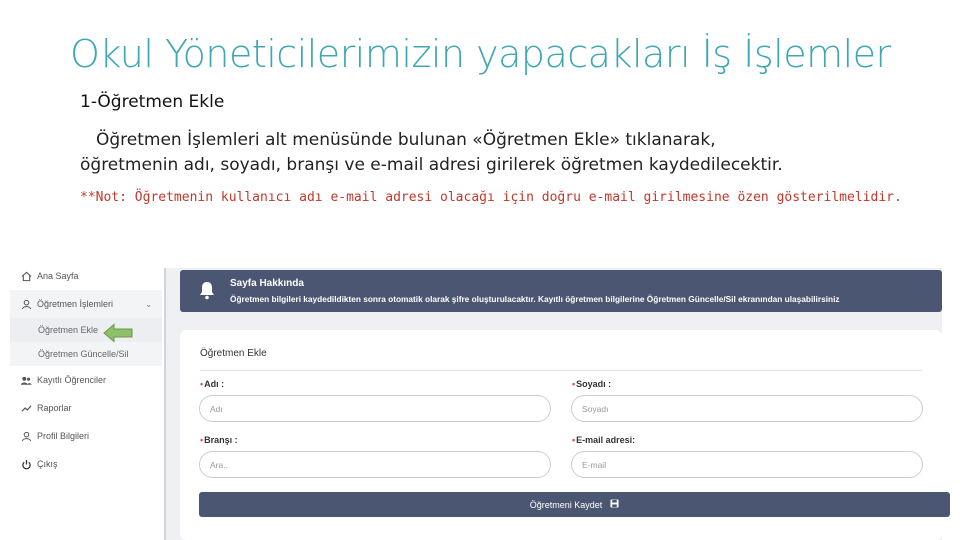 Image resolution: width=960 pixels, height=540 pixels. I want to click on form-title: Öğretmen Ekle, so click(233, 353).